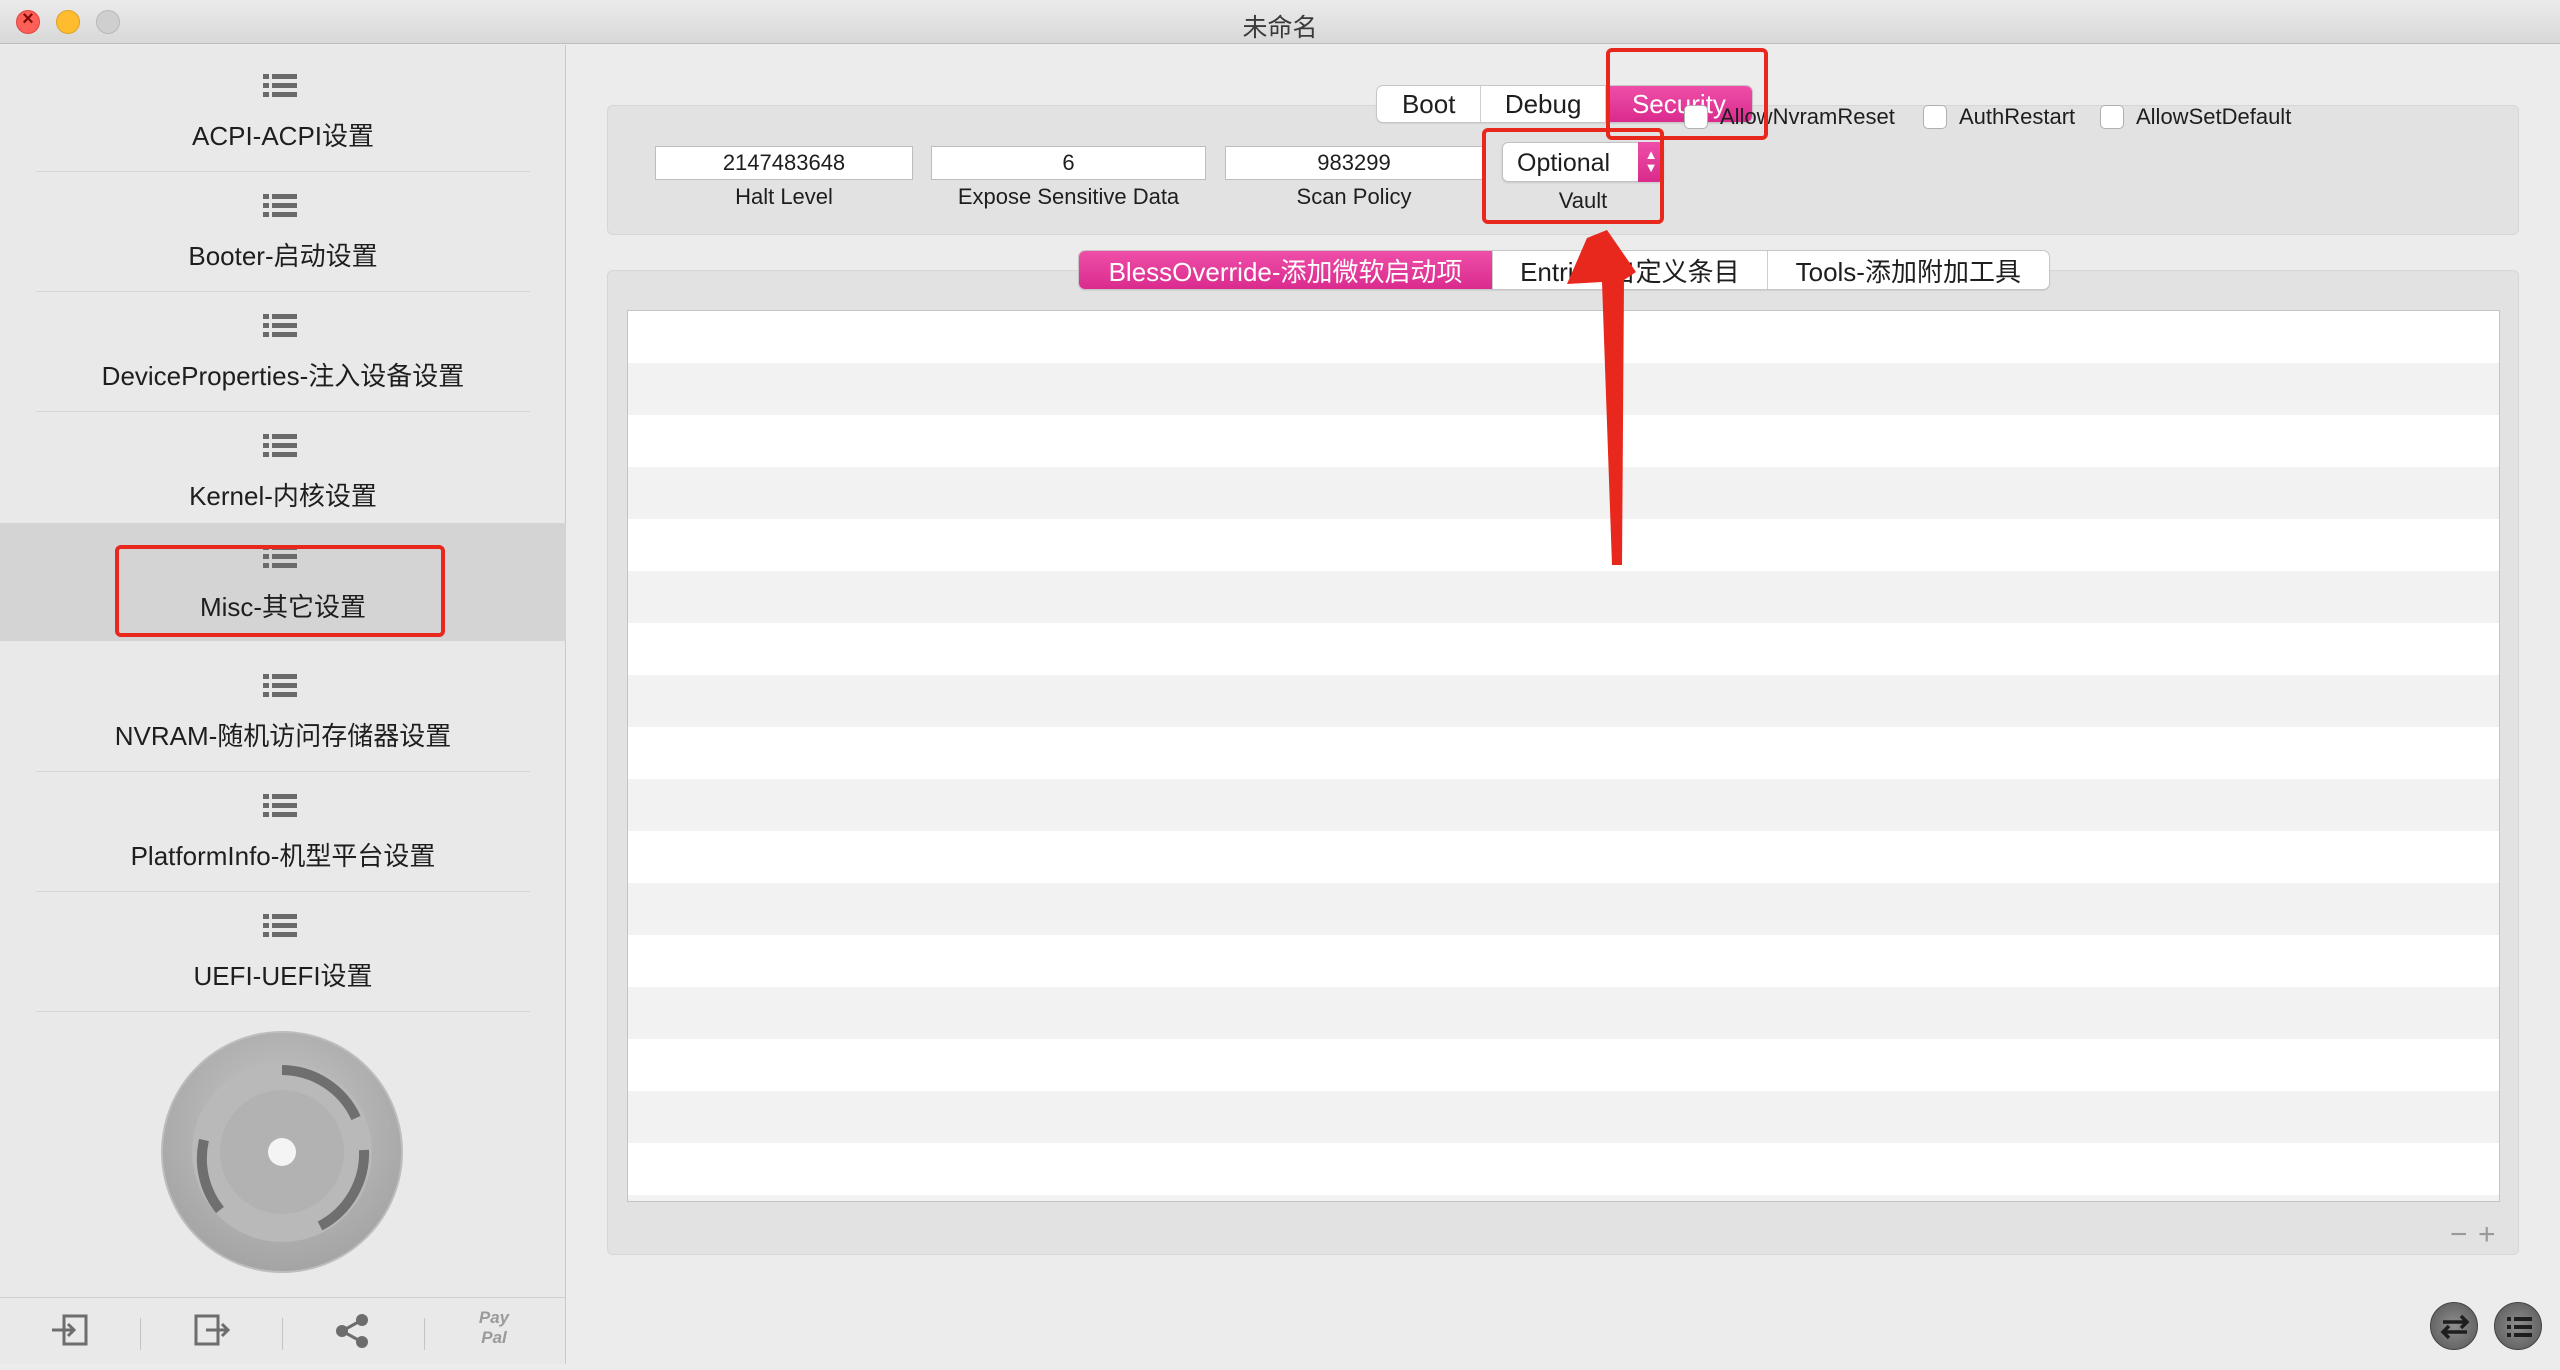 This screenshot has width=2560, height=1370. What do you see at coordinates (494, 1317) in the screenshot?
I see `paypal-line1: Pay` at bounding box center [494, 1317].